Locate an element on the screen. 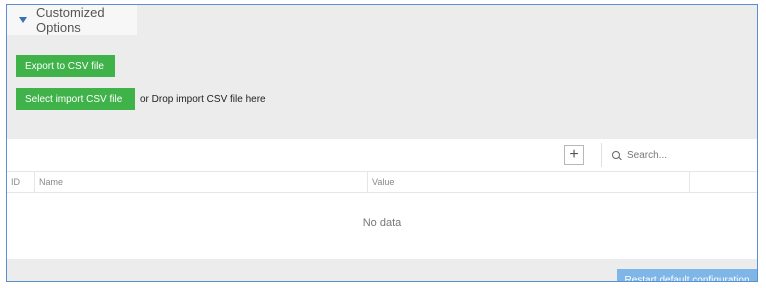  no-data-message: No data is located at coordinates (382, 223).